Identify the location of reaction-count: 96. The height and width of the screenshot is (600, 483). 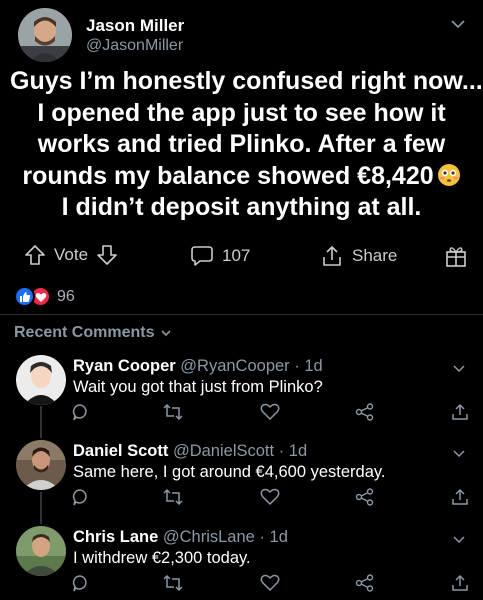
(66, 296).